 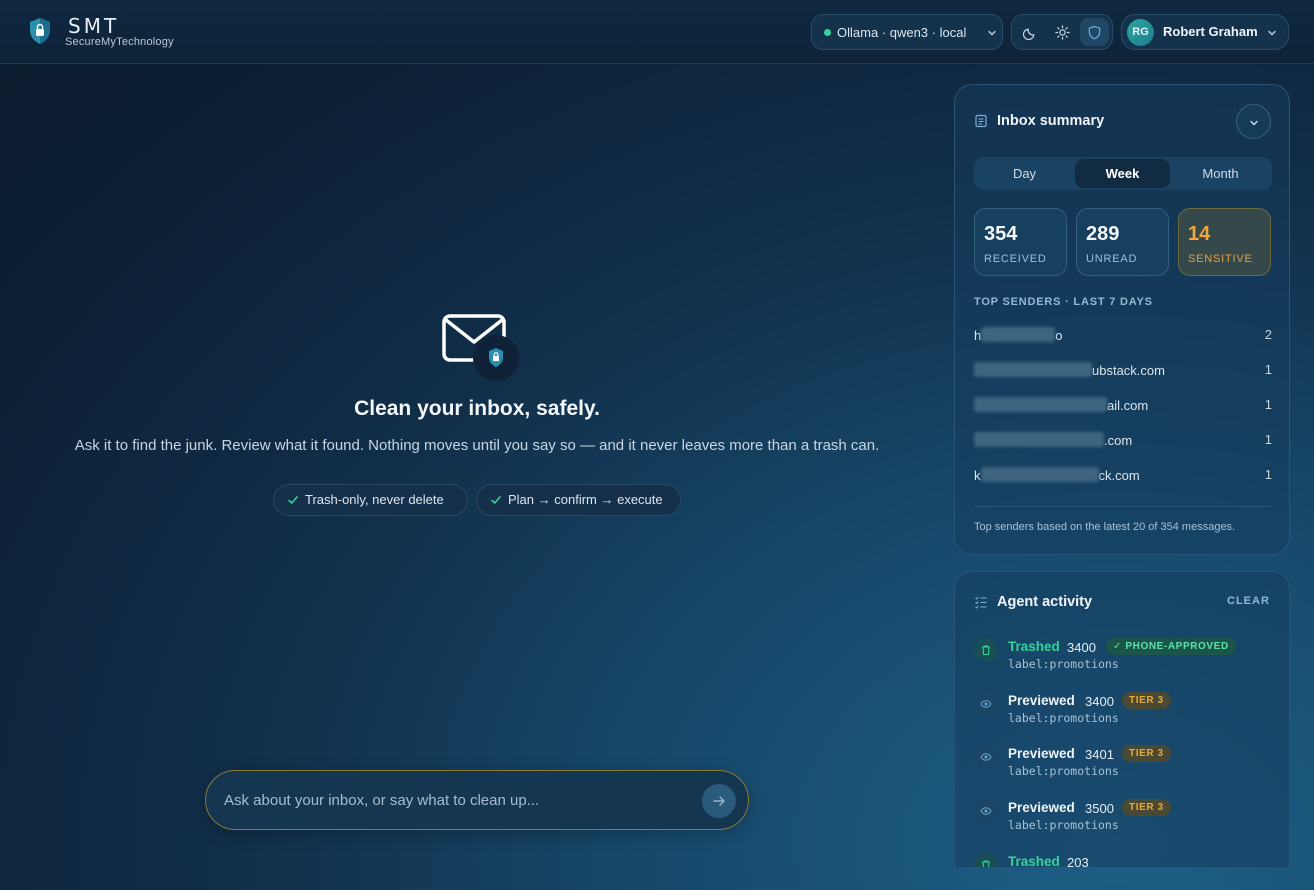 What do you see at coordinates (1015, 259) in the screenshot?
I see `stat-label: RECEIVED` at bounding box center [1015, 259].